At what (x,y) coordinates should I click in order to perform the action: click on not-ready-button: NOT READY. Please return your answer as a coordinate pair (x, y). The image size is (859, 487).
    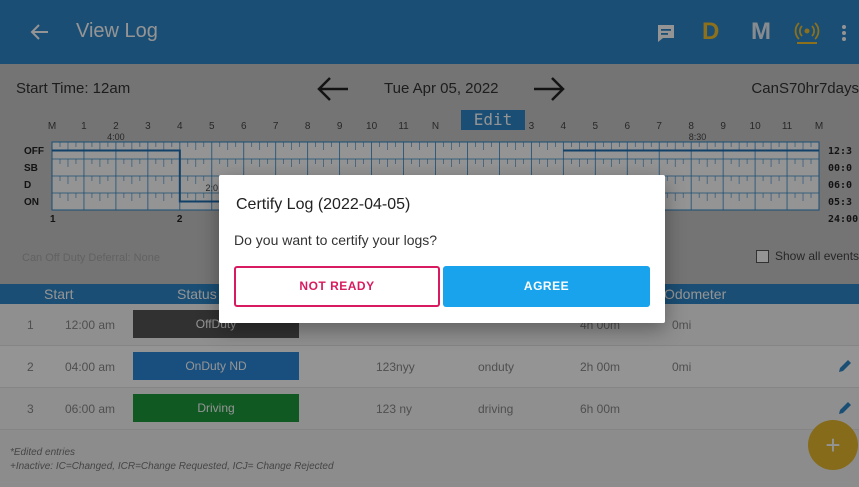
    Looking at the image, I should click on (337, 286).